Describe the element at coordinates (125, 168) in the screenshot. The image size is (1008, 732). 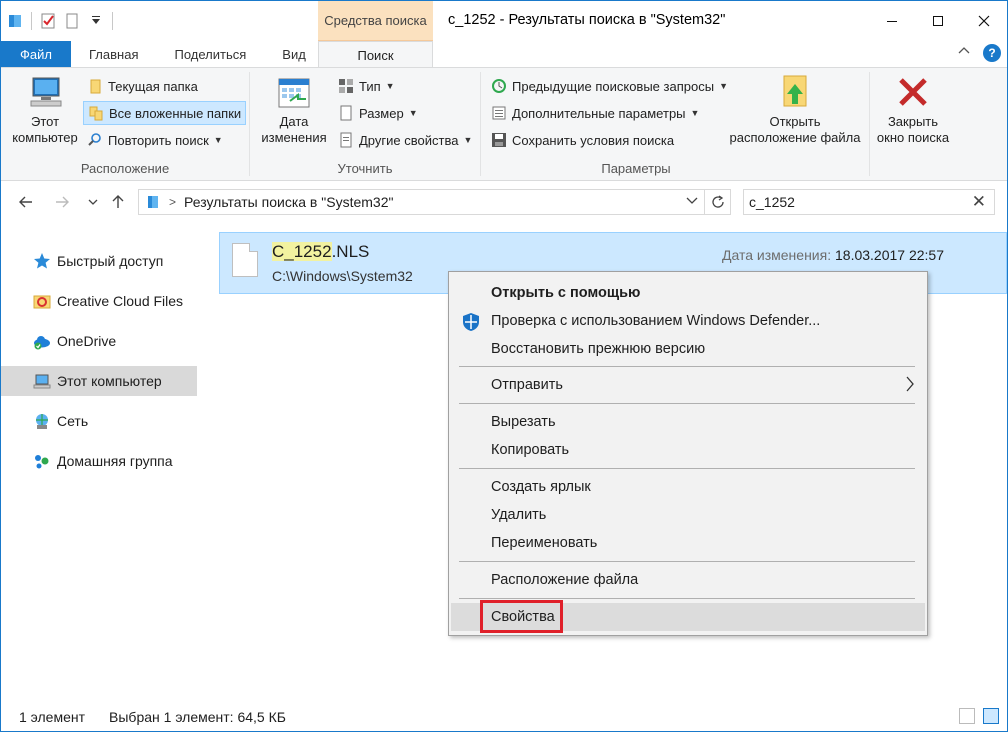
I see `group-label-location: Расположение` at that location.